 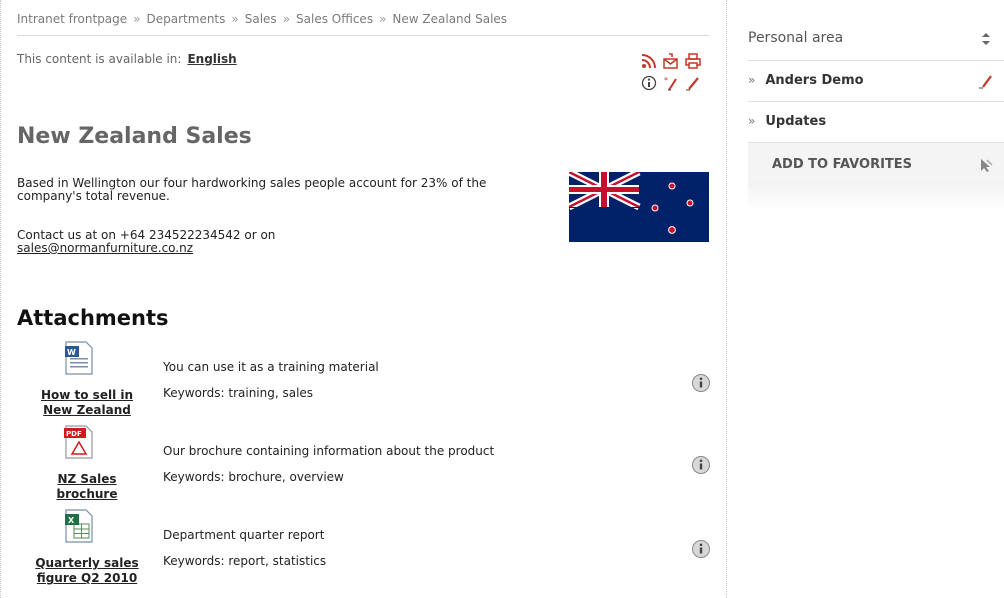 What do you see at coordinates (253, 477) in the screenshot?
I see `attachment-keywords: Keywords: brochure, overview` at bounding box center [253, 477].